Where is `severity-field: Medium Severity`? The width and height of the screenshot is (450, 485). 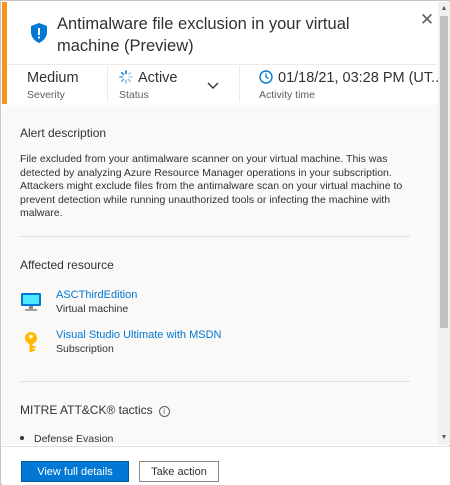 severity-field: Medium Severity is located at coordinates (53, 85).